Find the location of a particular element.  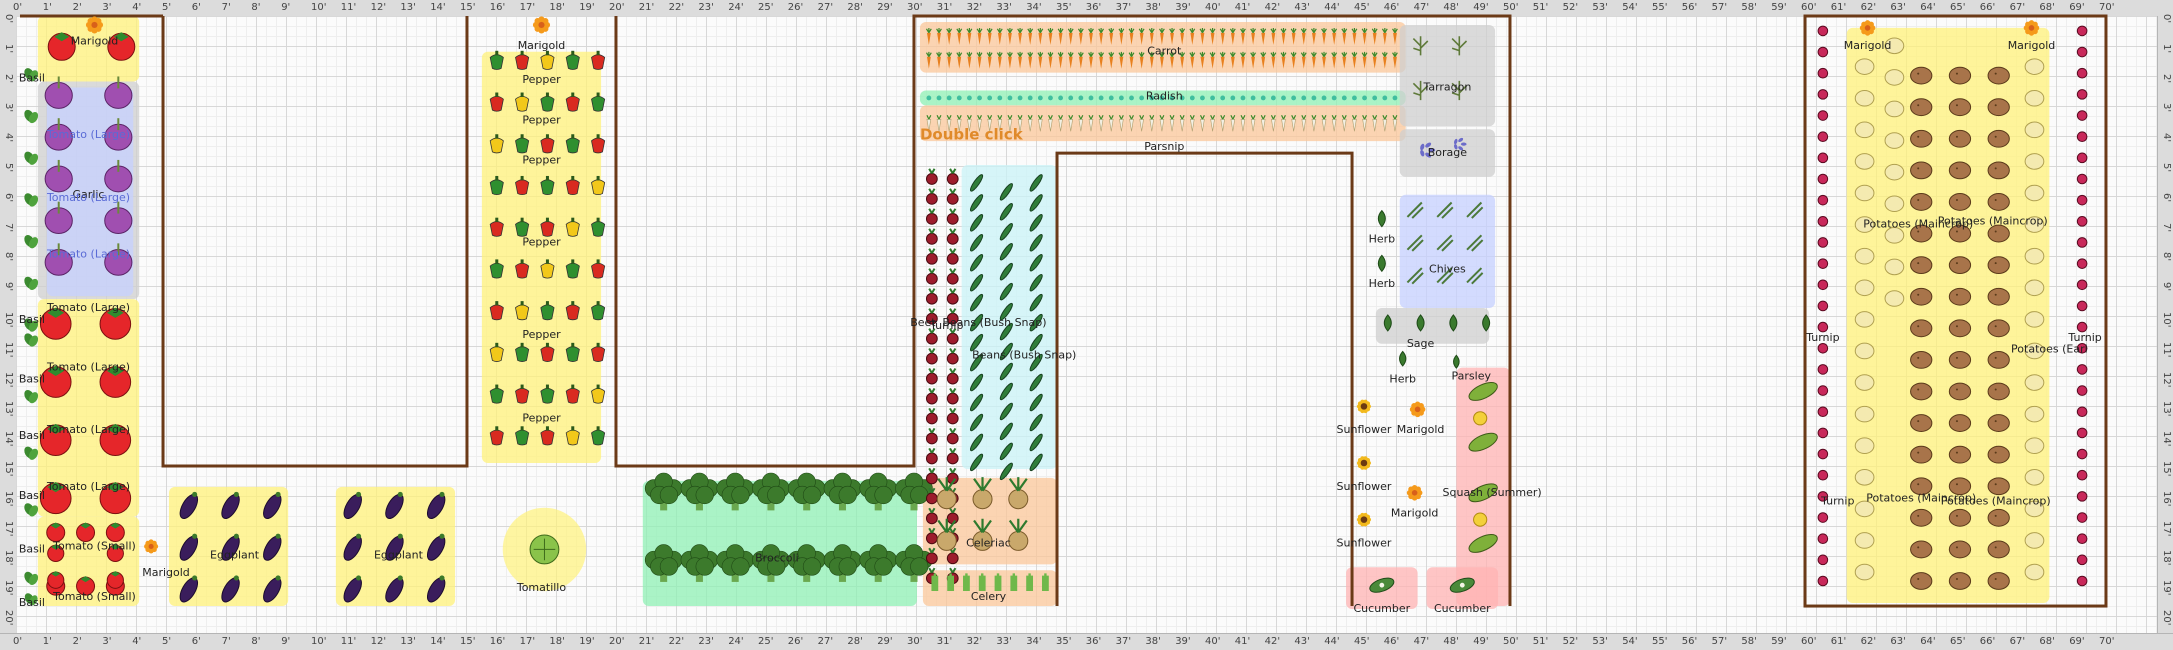

marigold-icon is located at coordinates (1417, 409).